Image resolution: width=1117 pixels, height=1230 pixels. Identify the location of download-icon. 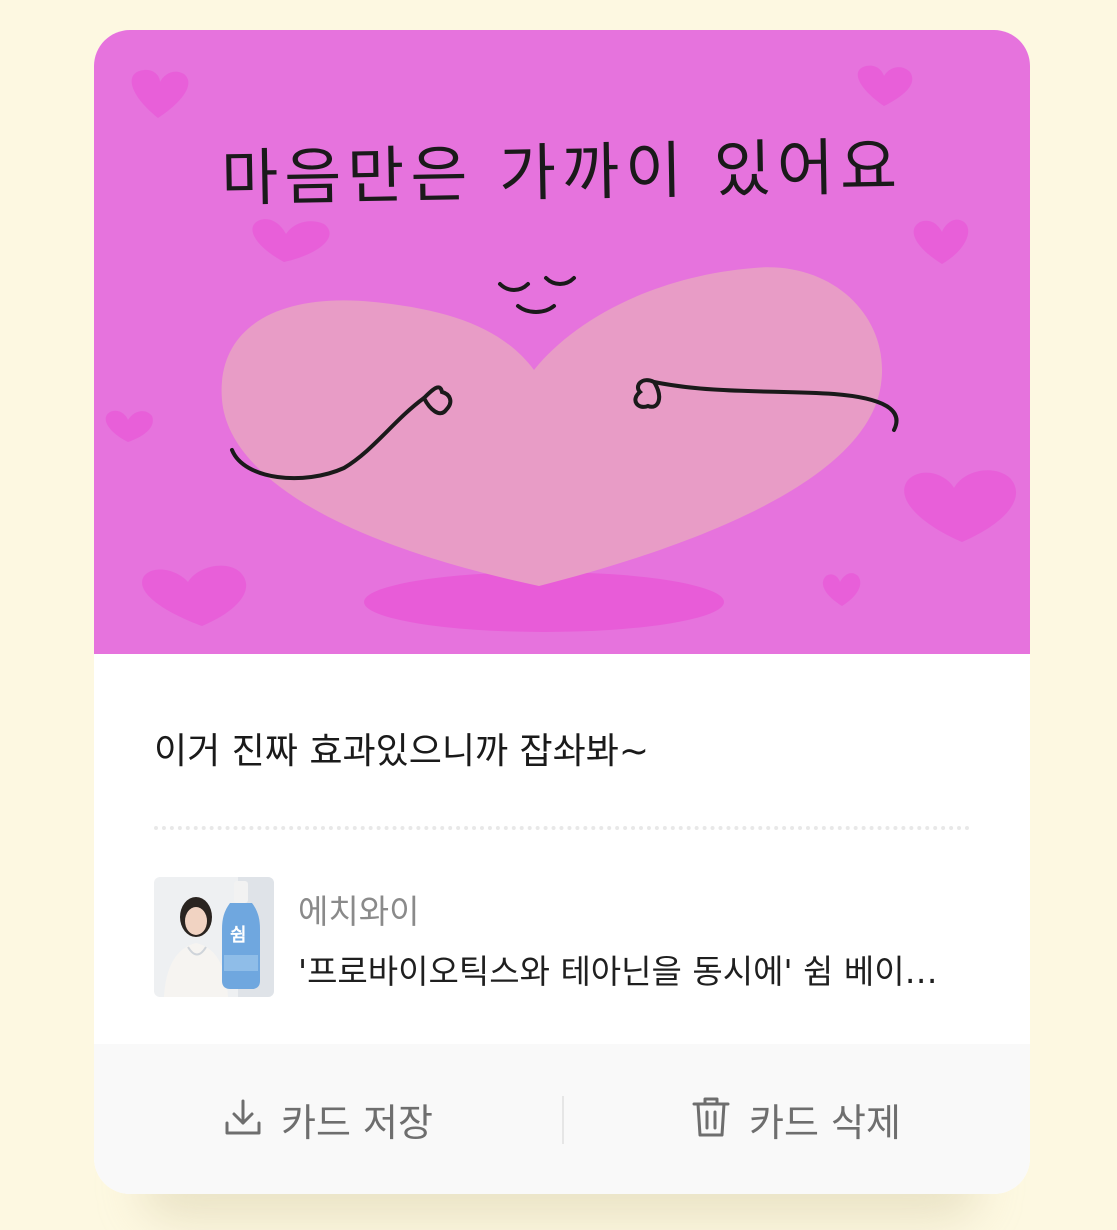
(243, 1119).